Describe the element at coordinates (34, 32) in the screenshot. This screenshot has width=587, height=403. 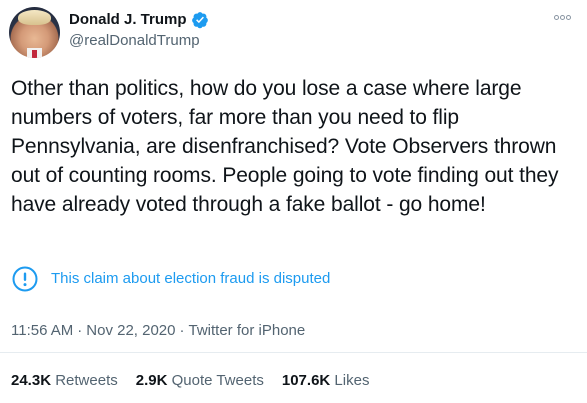
I see `avatar` at that location.